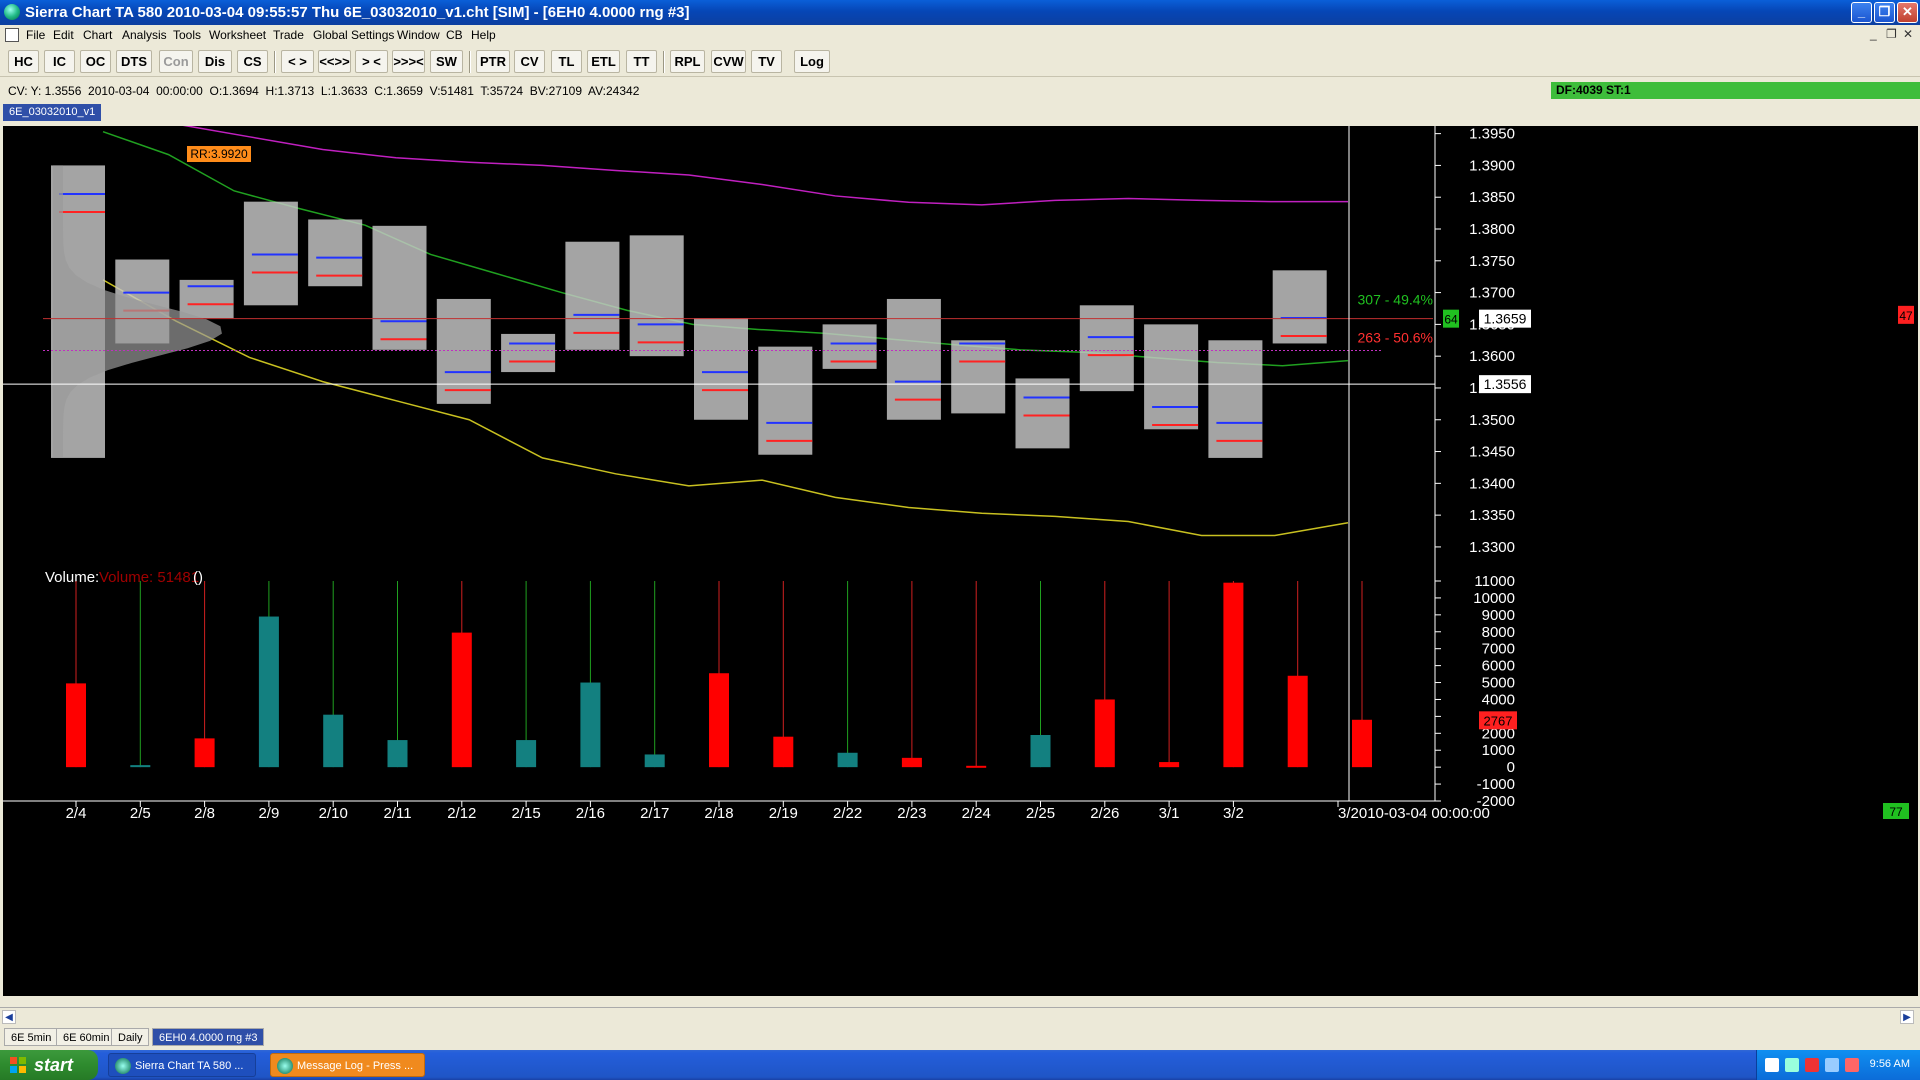  Describe the element at coordinates (297, 61) in the screenshot. I see `scroll-left-button: < >` at that location.